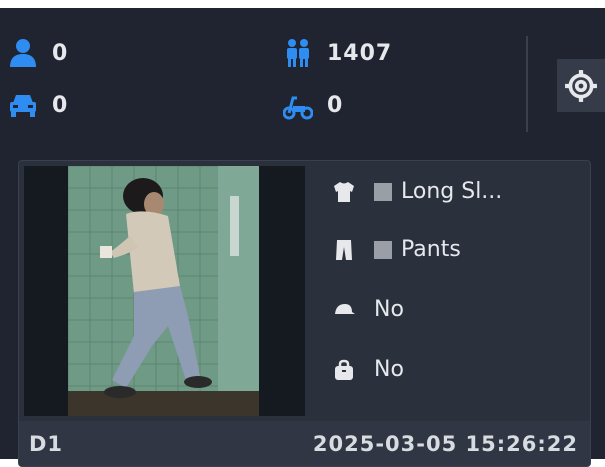  Describe the element at coordinates (368, 369) in the screenshot. I see `attribute-bag: No` at that location.